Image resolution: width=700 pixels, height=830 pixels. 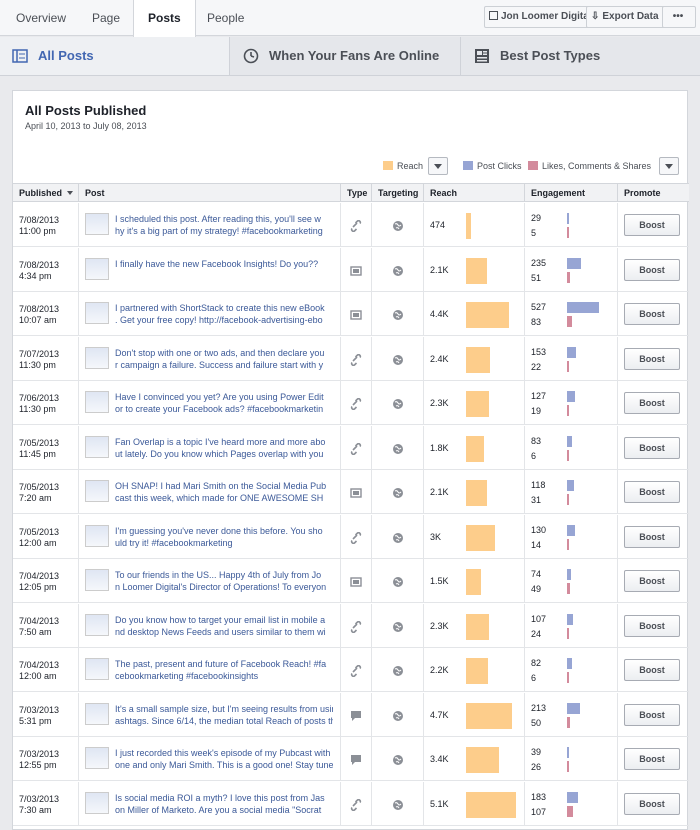 I want to click on engagement-cell: 118 31, so click(x=570, y=492).